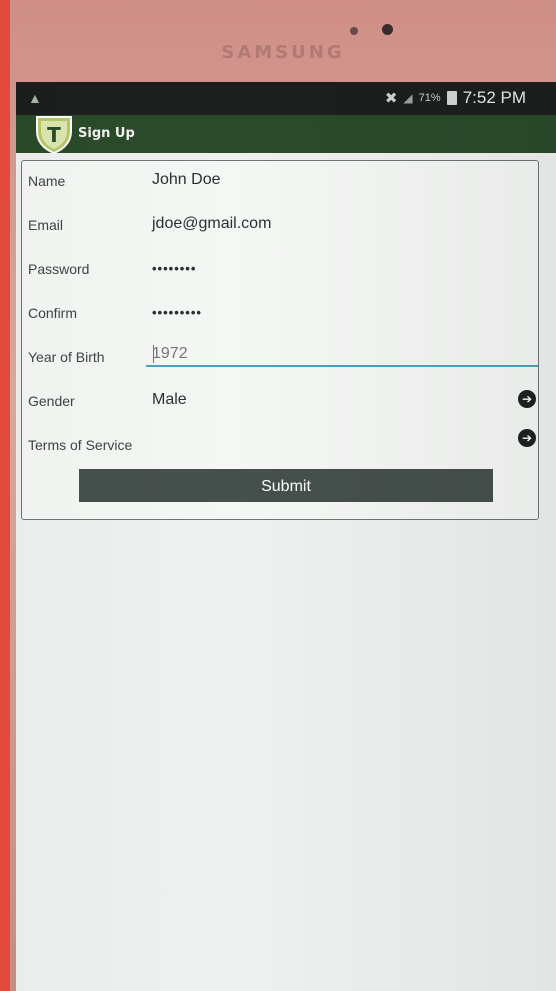 This screenshot has height=991, width=556. I want to click on confirm-password-field: •••••••••, so click(177, 312).